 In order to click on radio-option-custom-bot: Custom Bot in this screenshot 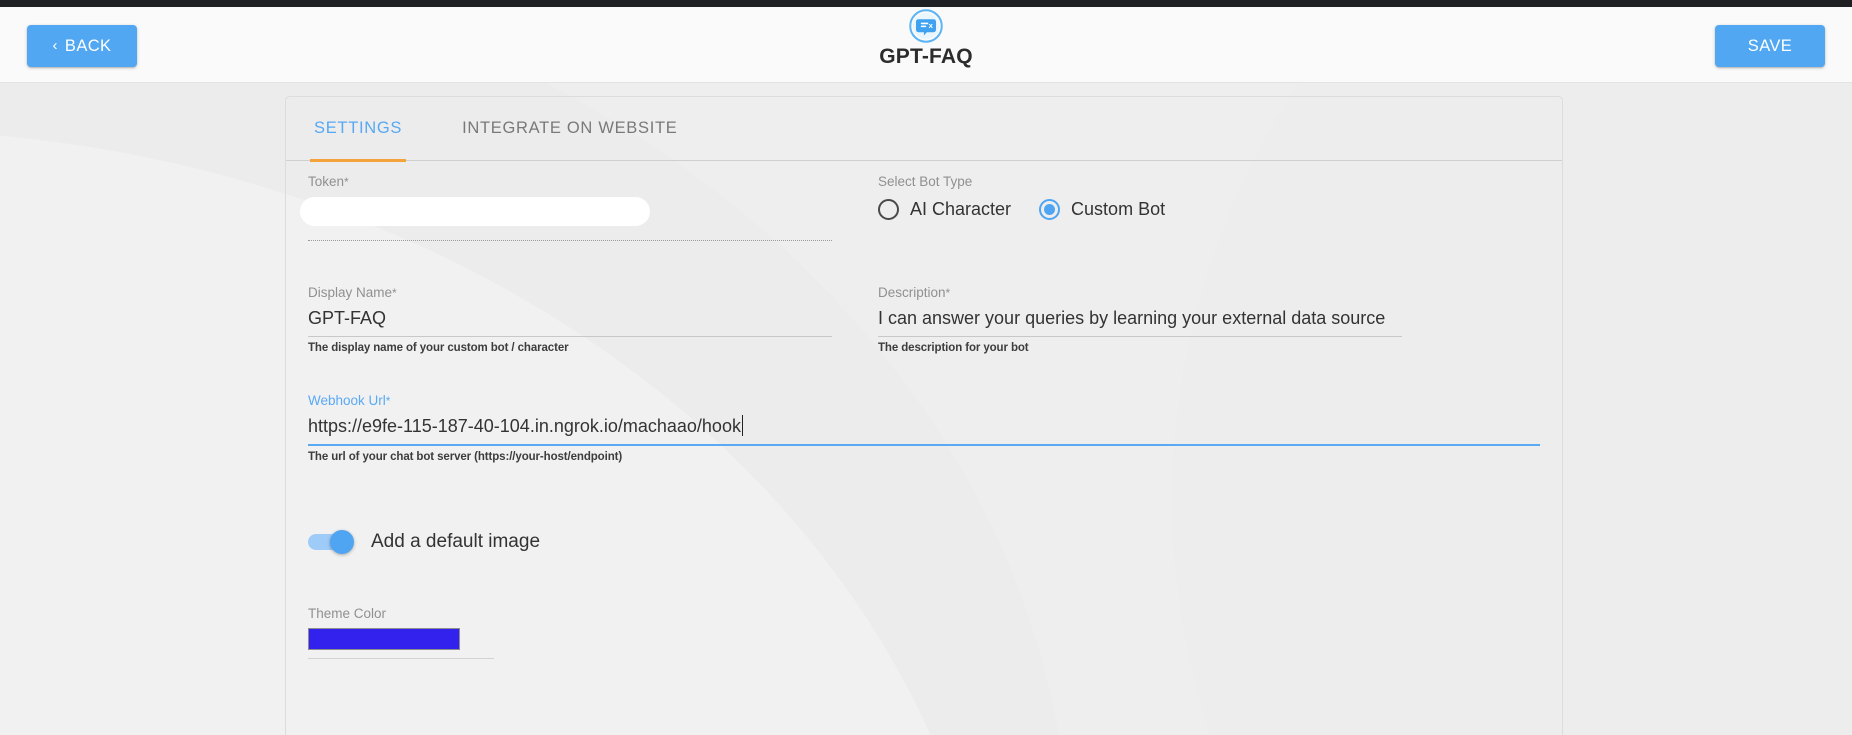, I will do `click(1102, 209)`.